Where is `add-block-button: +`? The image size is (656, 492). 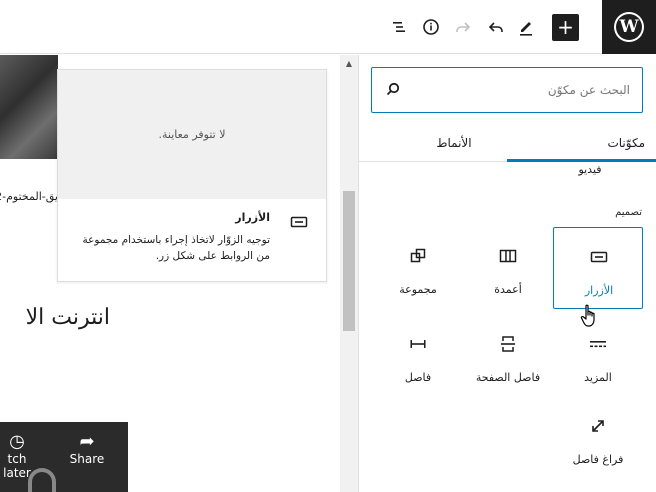 add-block-button: + is located at coordinates (565, 27).